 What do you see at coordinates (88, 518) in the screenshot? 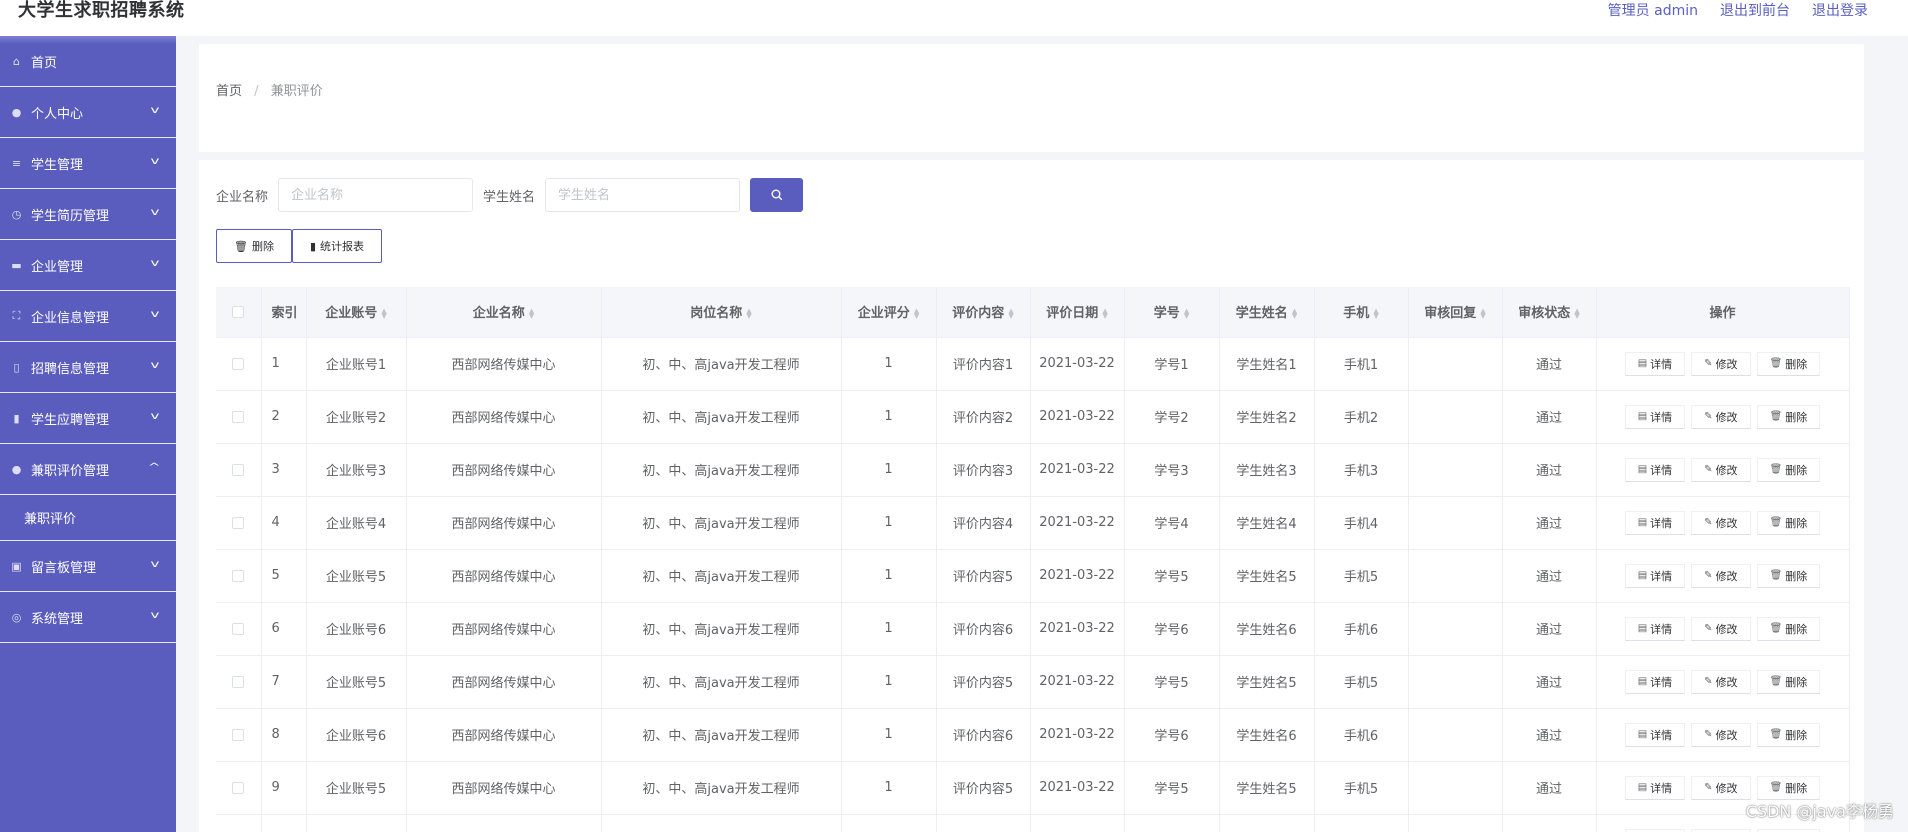
I see `sidebar-subitem-8-0: 兼职评价` at bounding box center [88, 518].